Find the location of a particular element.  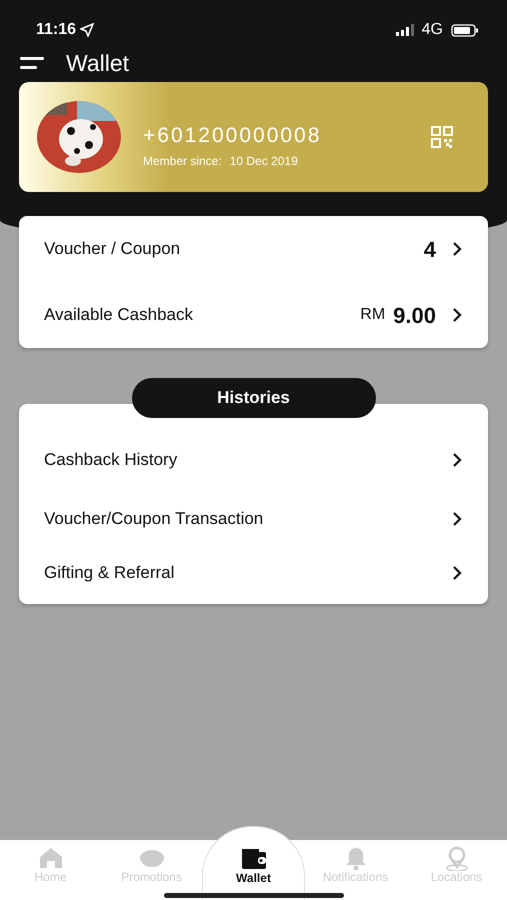

row-value: 9.00 is located at coordinates (414, 316).